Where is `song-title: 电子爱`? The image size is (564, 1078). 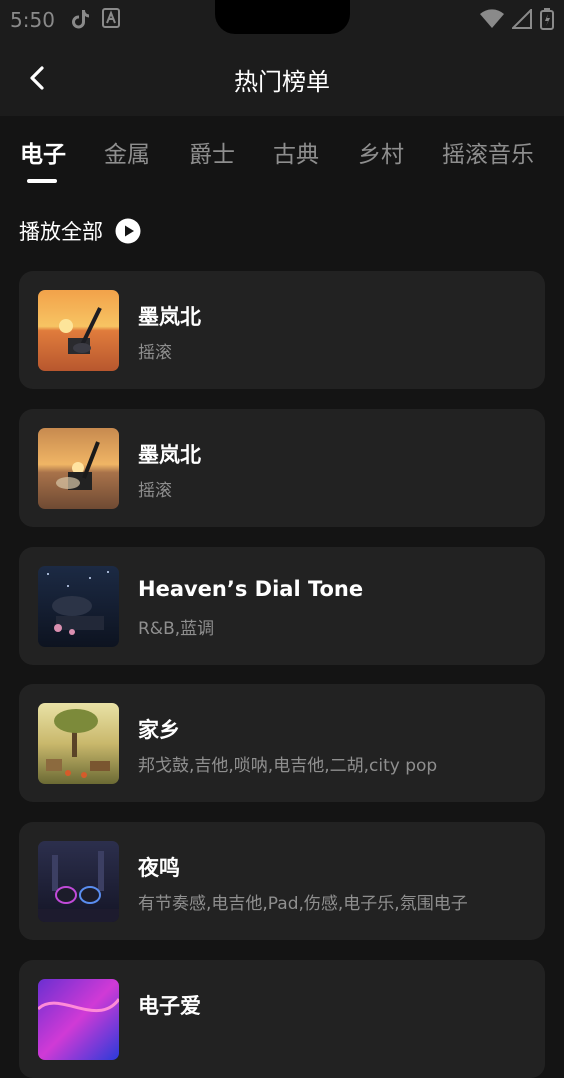
song-title: 电子爱 is located at coordinates (169, 1006).